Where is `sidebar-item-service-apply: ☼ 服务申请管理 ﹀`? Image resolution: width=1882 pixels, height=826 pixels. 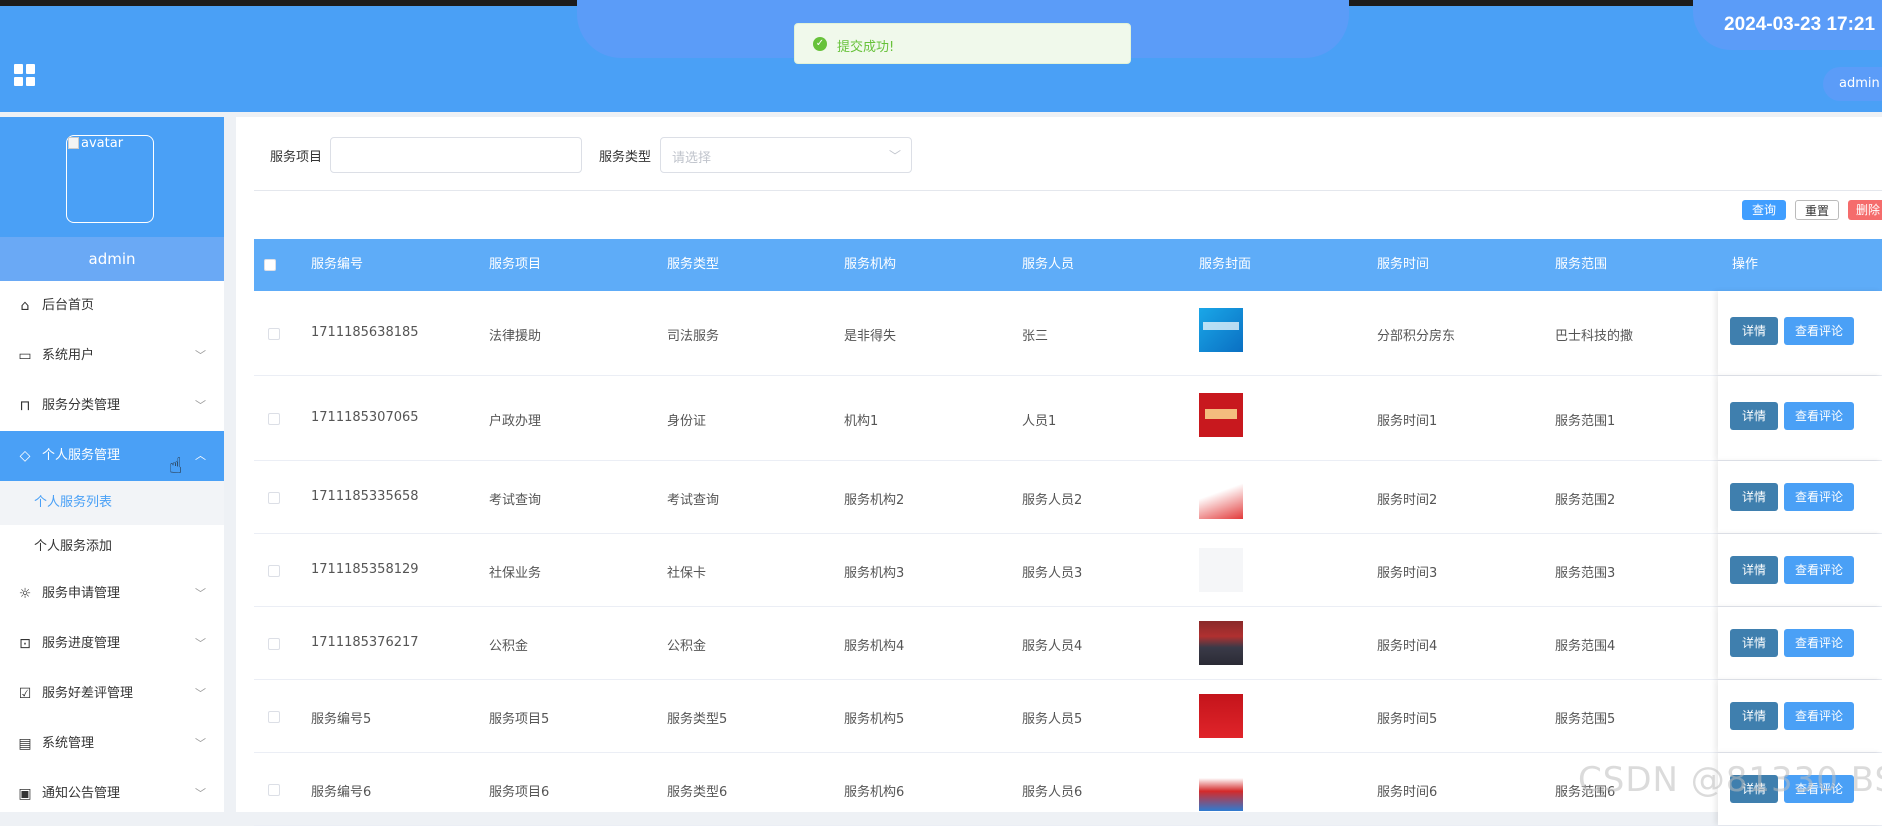
sidebar-item-service-apply: ☼ 服务申请管理 ﹀ is located at coordinates (112, 594).